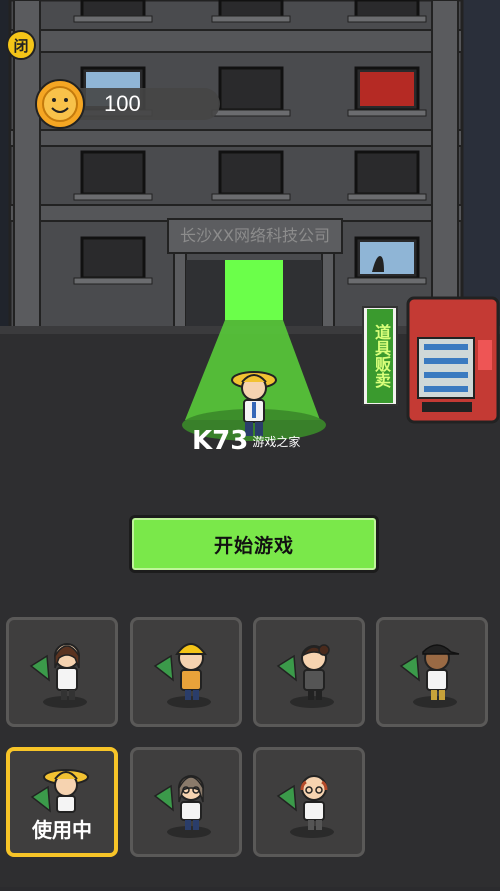  Describe the element at coordinates (62, 802) in the screenshot. I see `character-card-straw-hat-boy: 使用中` at that location.